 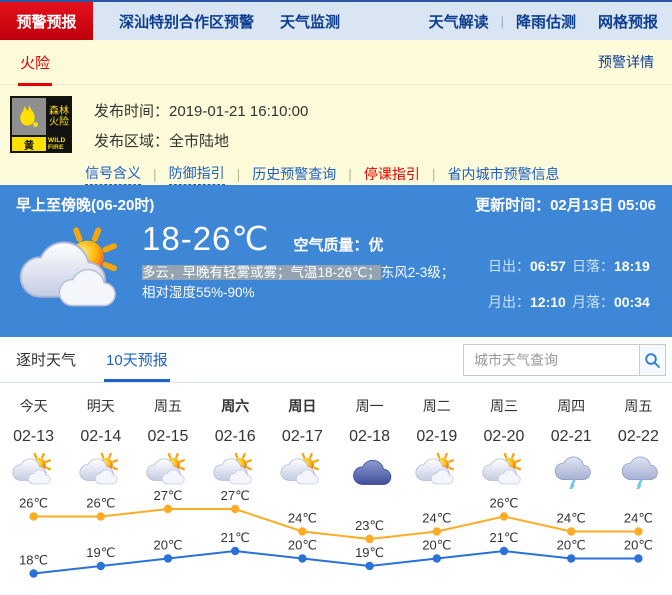 What do you see at coordinates (336, 62) in the screenshot?
I see `warning-tab-bar: 火险 预警详情` at bounding box center [336, 62].